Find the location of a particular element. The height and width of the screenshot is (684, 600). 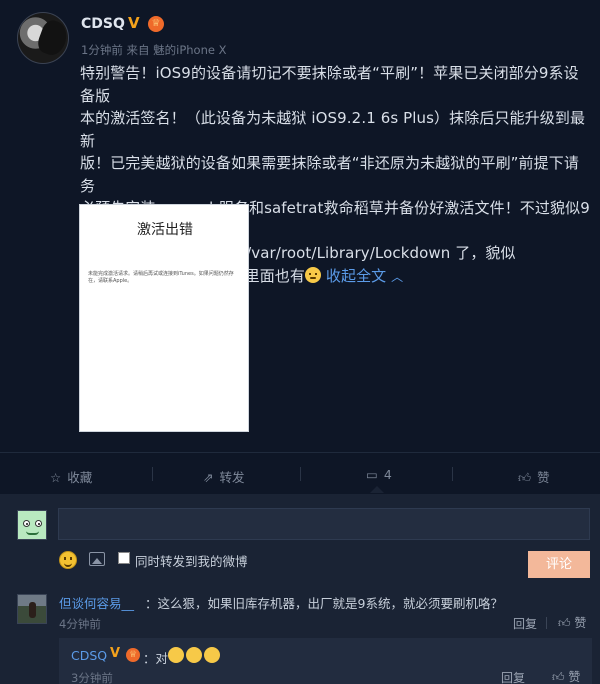

author-name: CDSQ is located at coordinates (103, 24).